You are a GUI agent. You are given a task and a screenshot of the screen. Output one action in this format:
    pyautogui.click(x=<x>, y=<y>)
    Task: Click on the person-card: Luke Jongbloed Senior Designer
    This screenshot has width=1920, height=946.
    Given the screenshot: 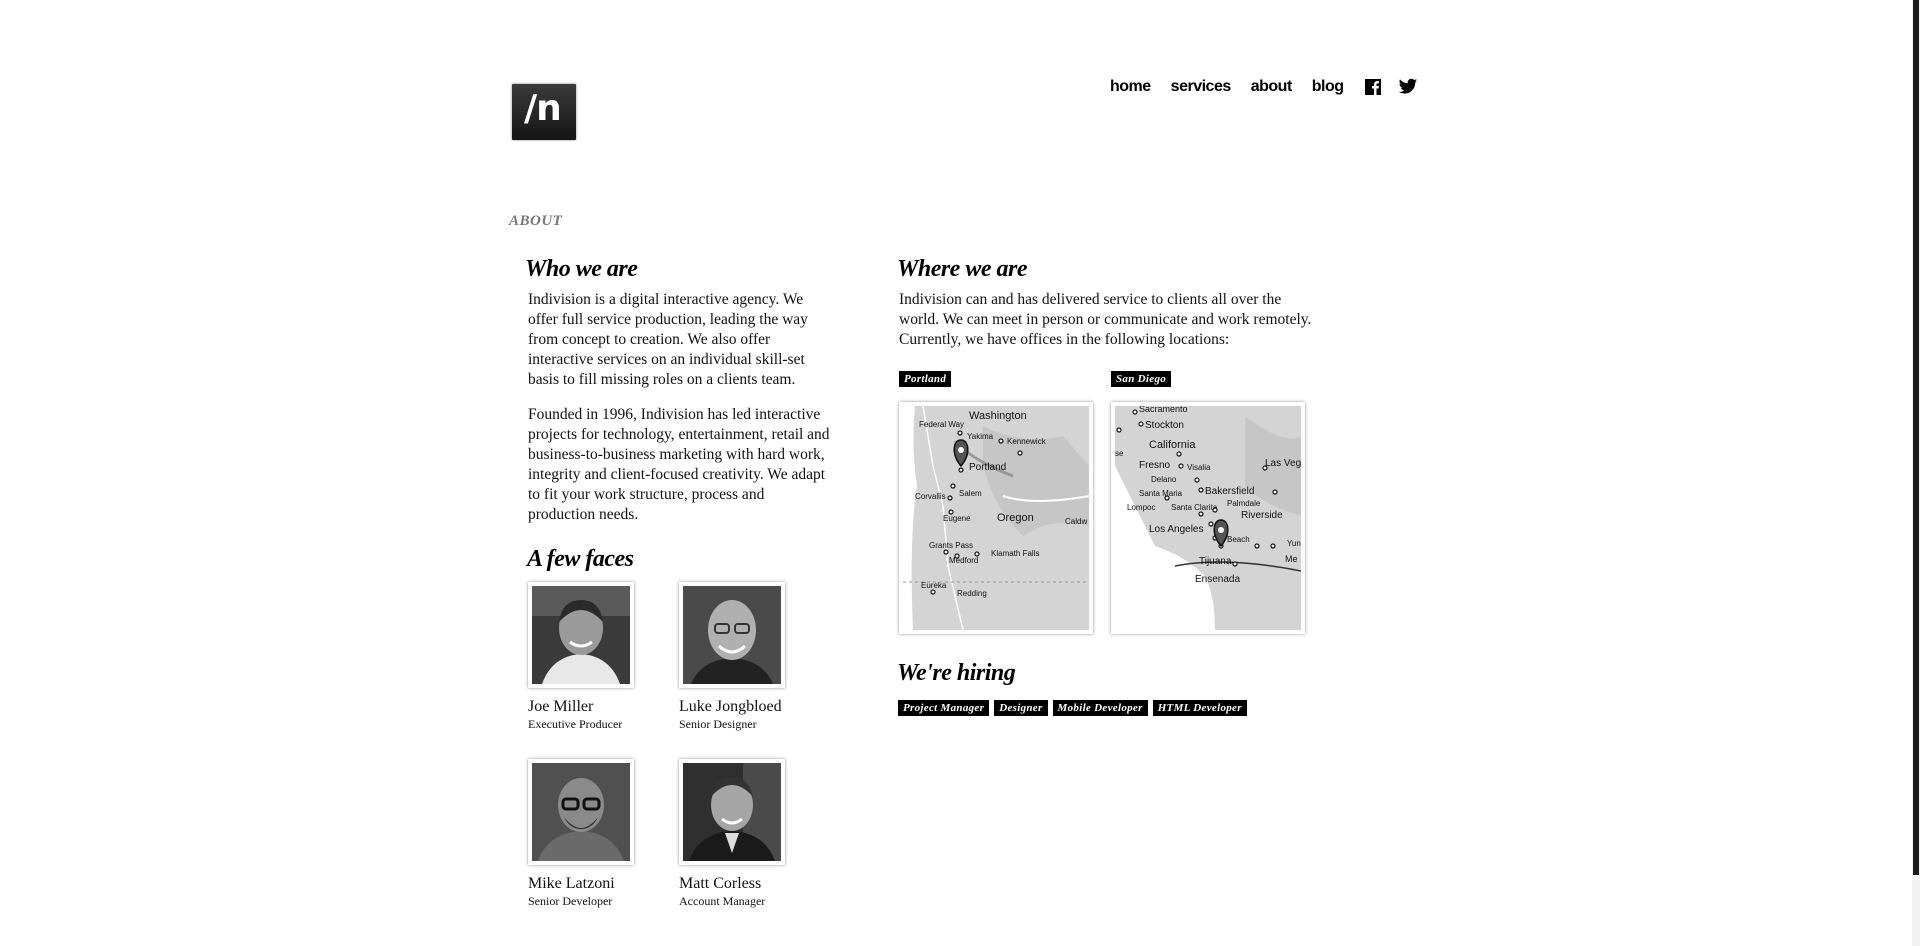 What is the action you would take?
    pyautogui.click(x=754, y=657)
    